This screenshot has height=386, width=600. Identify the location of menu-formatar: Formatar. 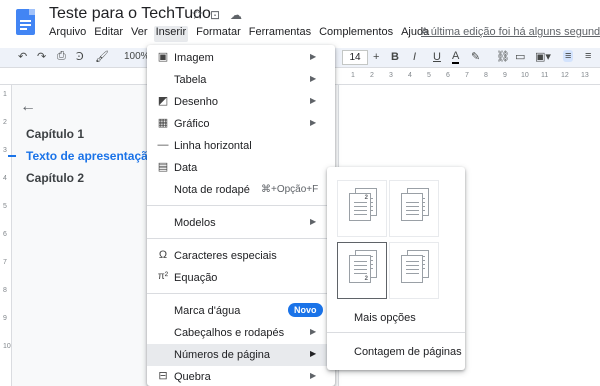
(218, 34).